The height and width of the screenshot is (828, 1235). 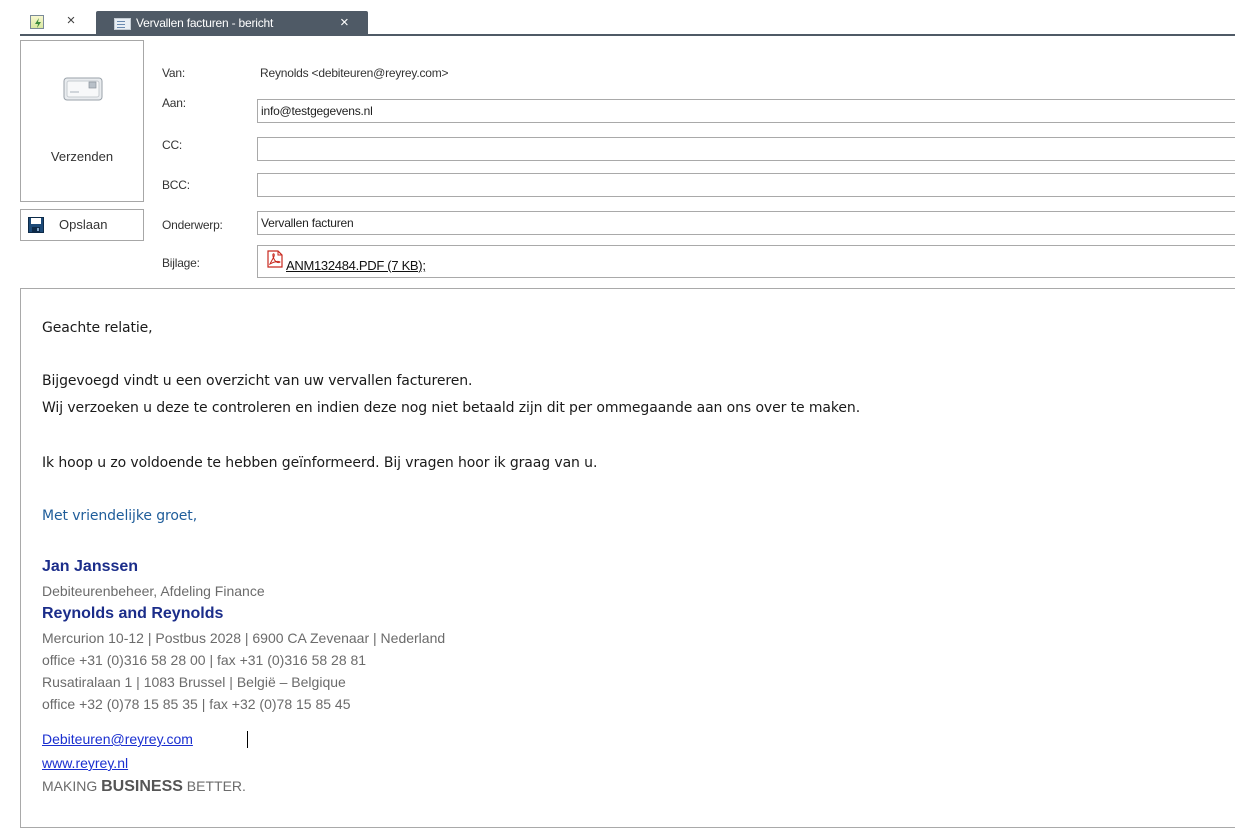 What do you see at coordinates (746, 185) in the screenshot?
I see `bcc-field` at bounding box center [746, 185].